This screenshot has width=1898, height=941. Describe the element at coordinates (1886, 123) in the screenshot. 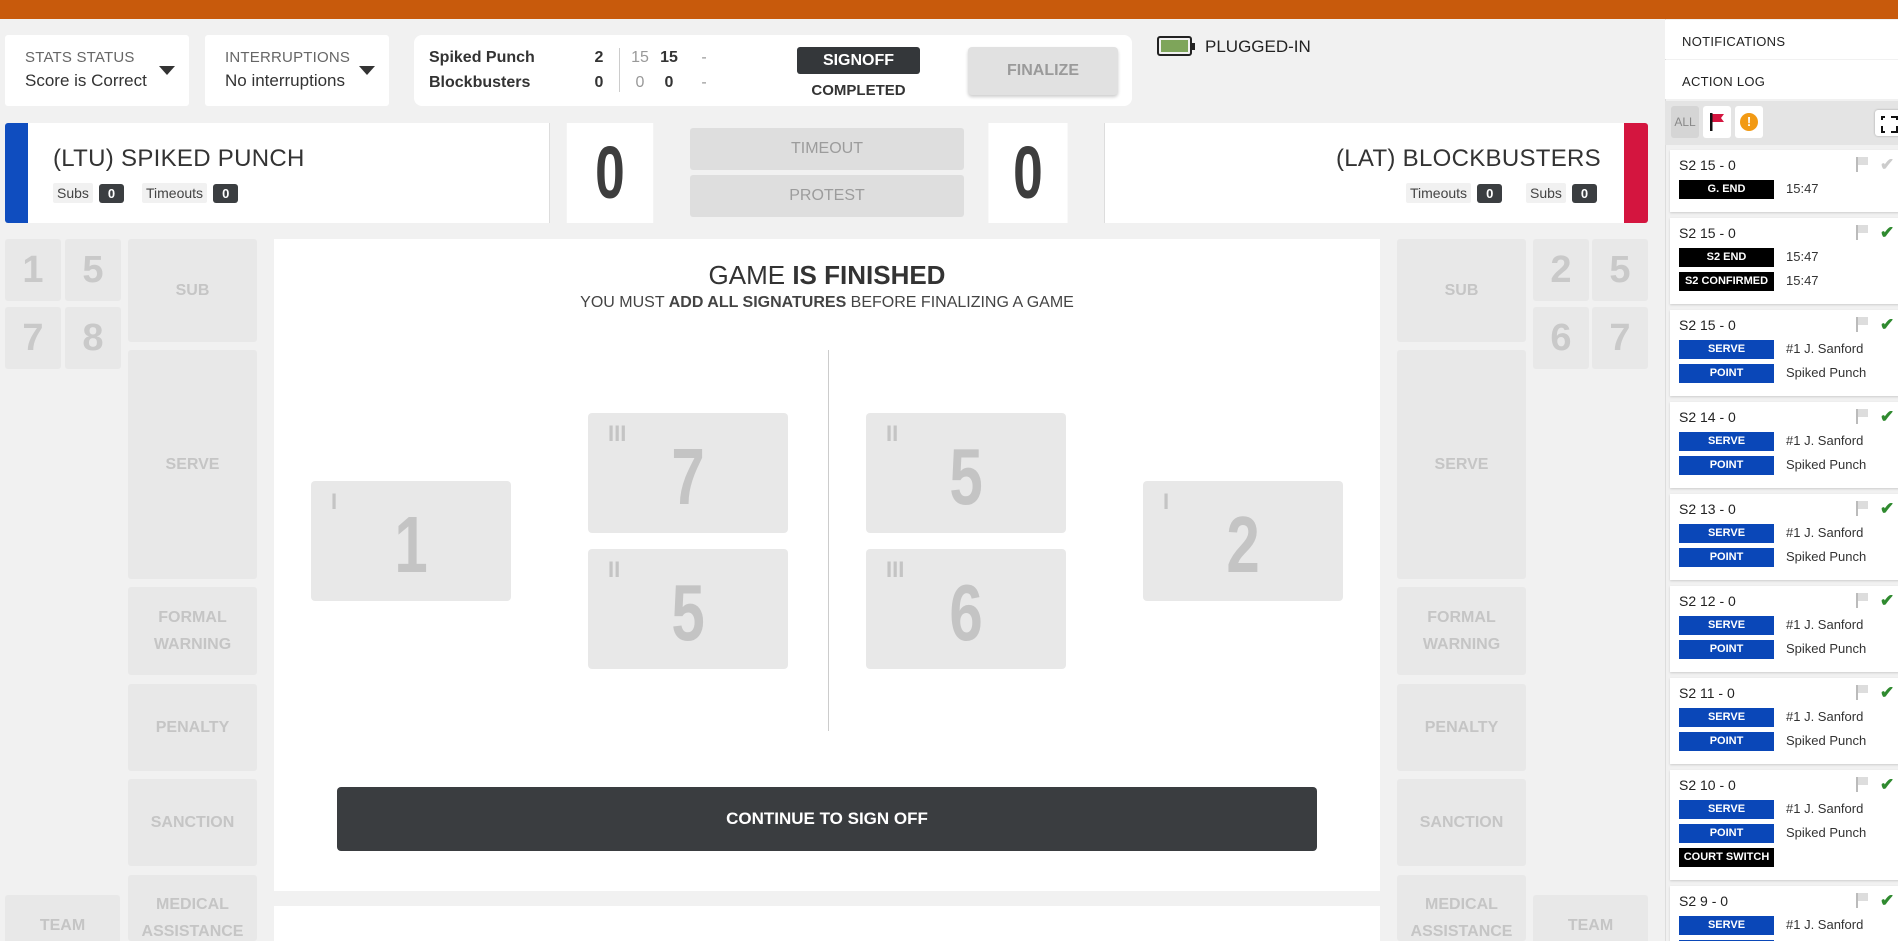

I see `expand-icon` at that location.